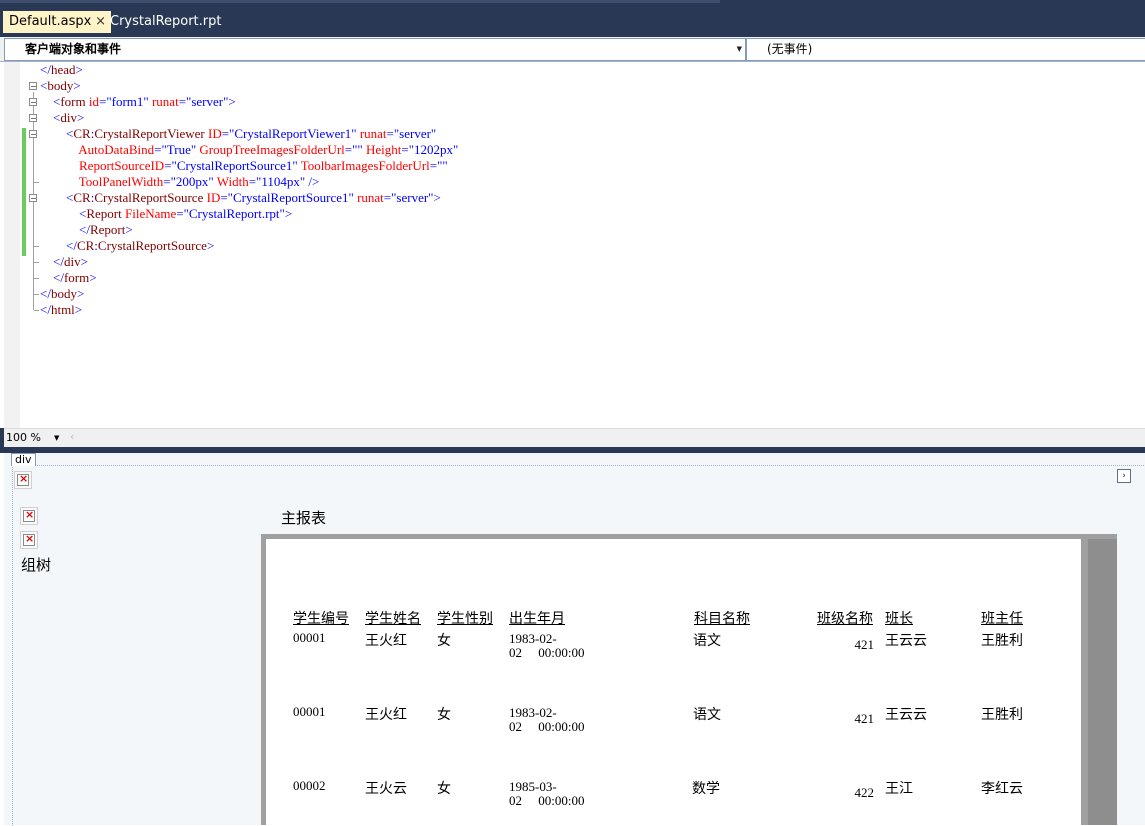  I want to click on report-page-shadow, so click(1102, 682).